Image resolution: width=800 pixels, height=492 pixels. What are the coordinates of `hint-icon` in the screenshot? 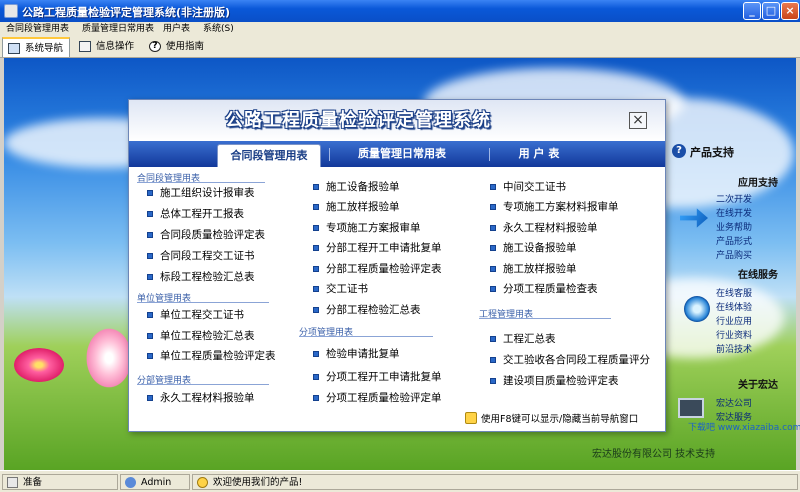 It's located at (471, 418).